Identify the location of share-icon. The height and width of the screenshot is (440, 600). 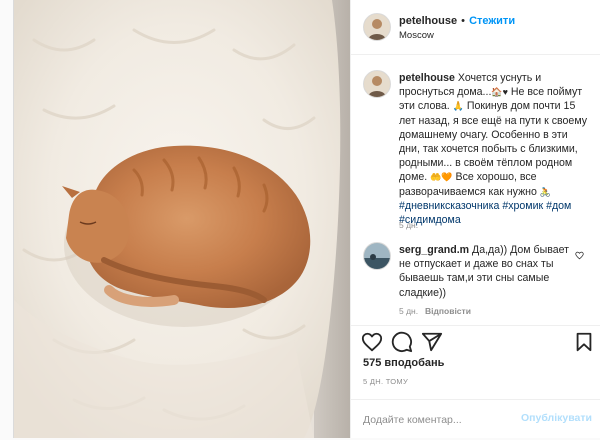
(432, 342).